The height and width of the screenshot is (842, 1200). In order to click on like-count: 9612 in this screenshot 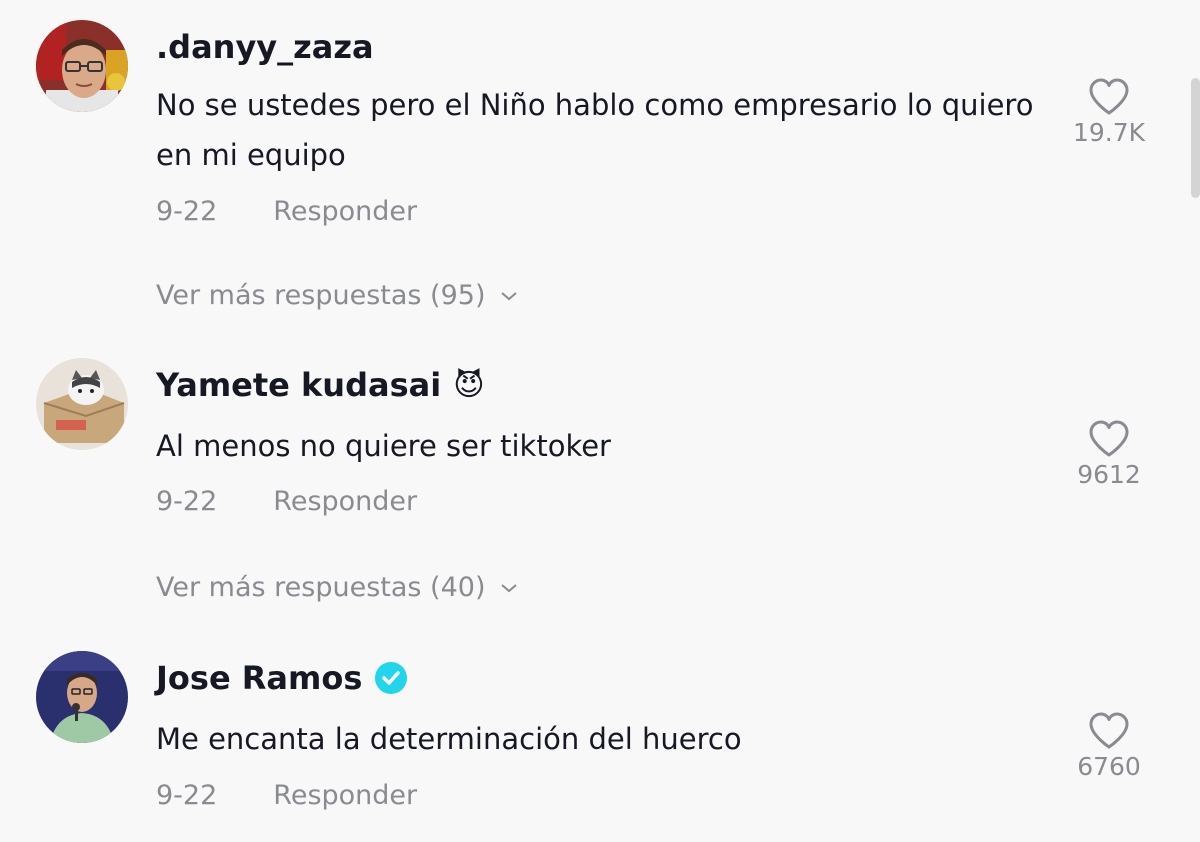, I will do `click(1109, 474)`.